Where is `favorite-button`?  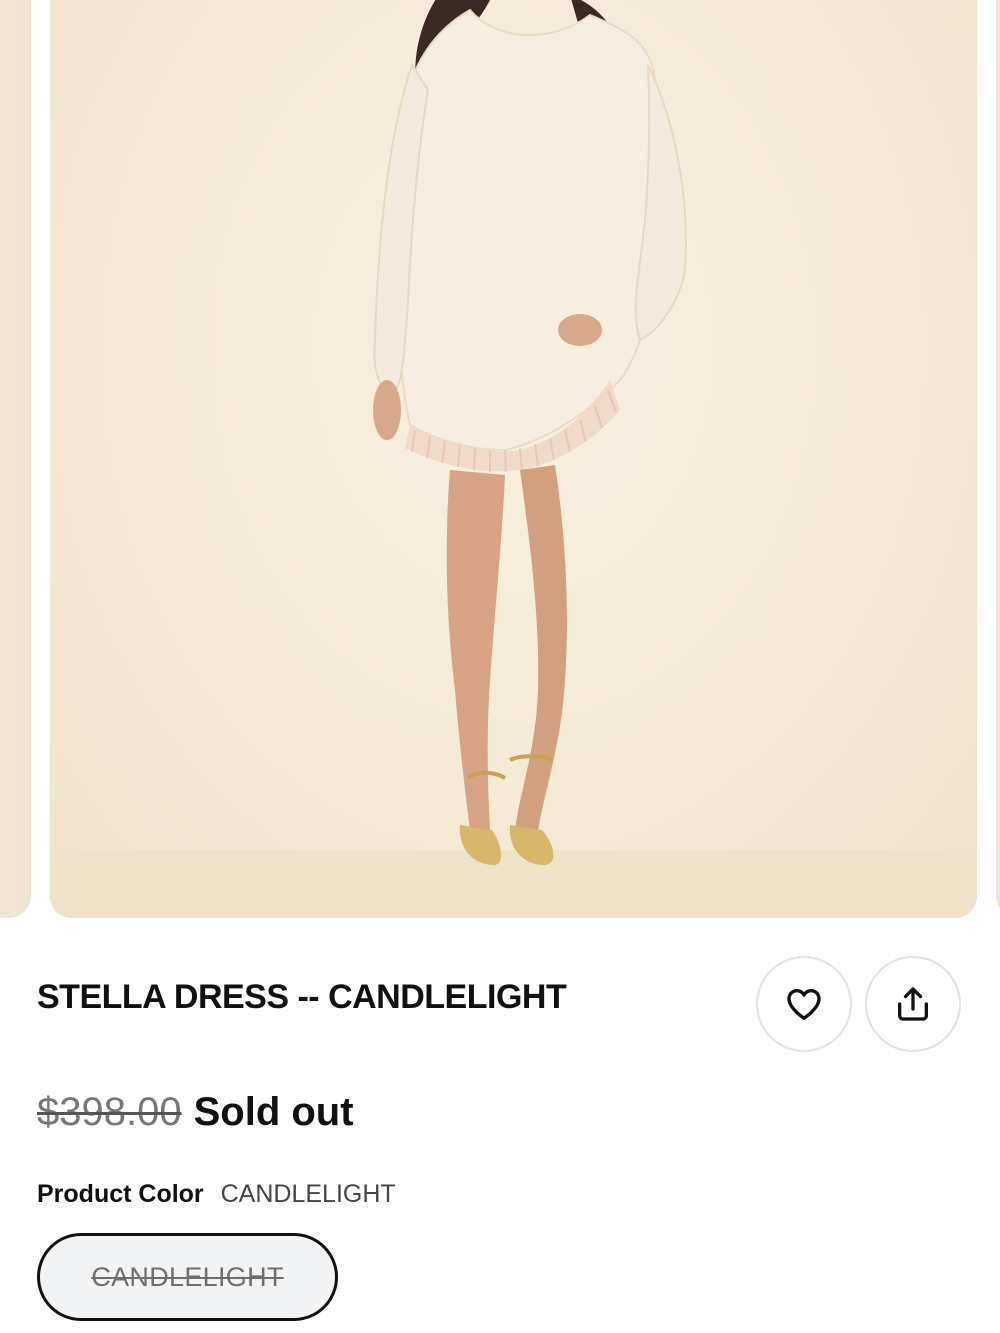 favorite-button is located at coordinates (804, 1004).